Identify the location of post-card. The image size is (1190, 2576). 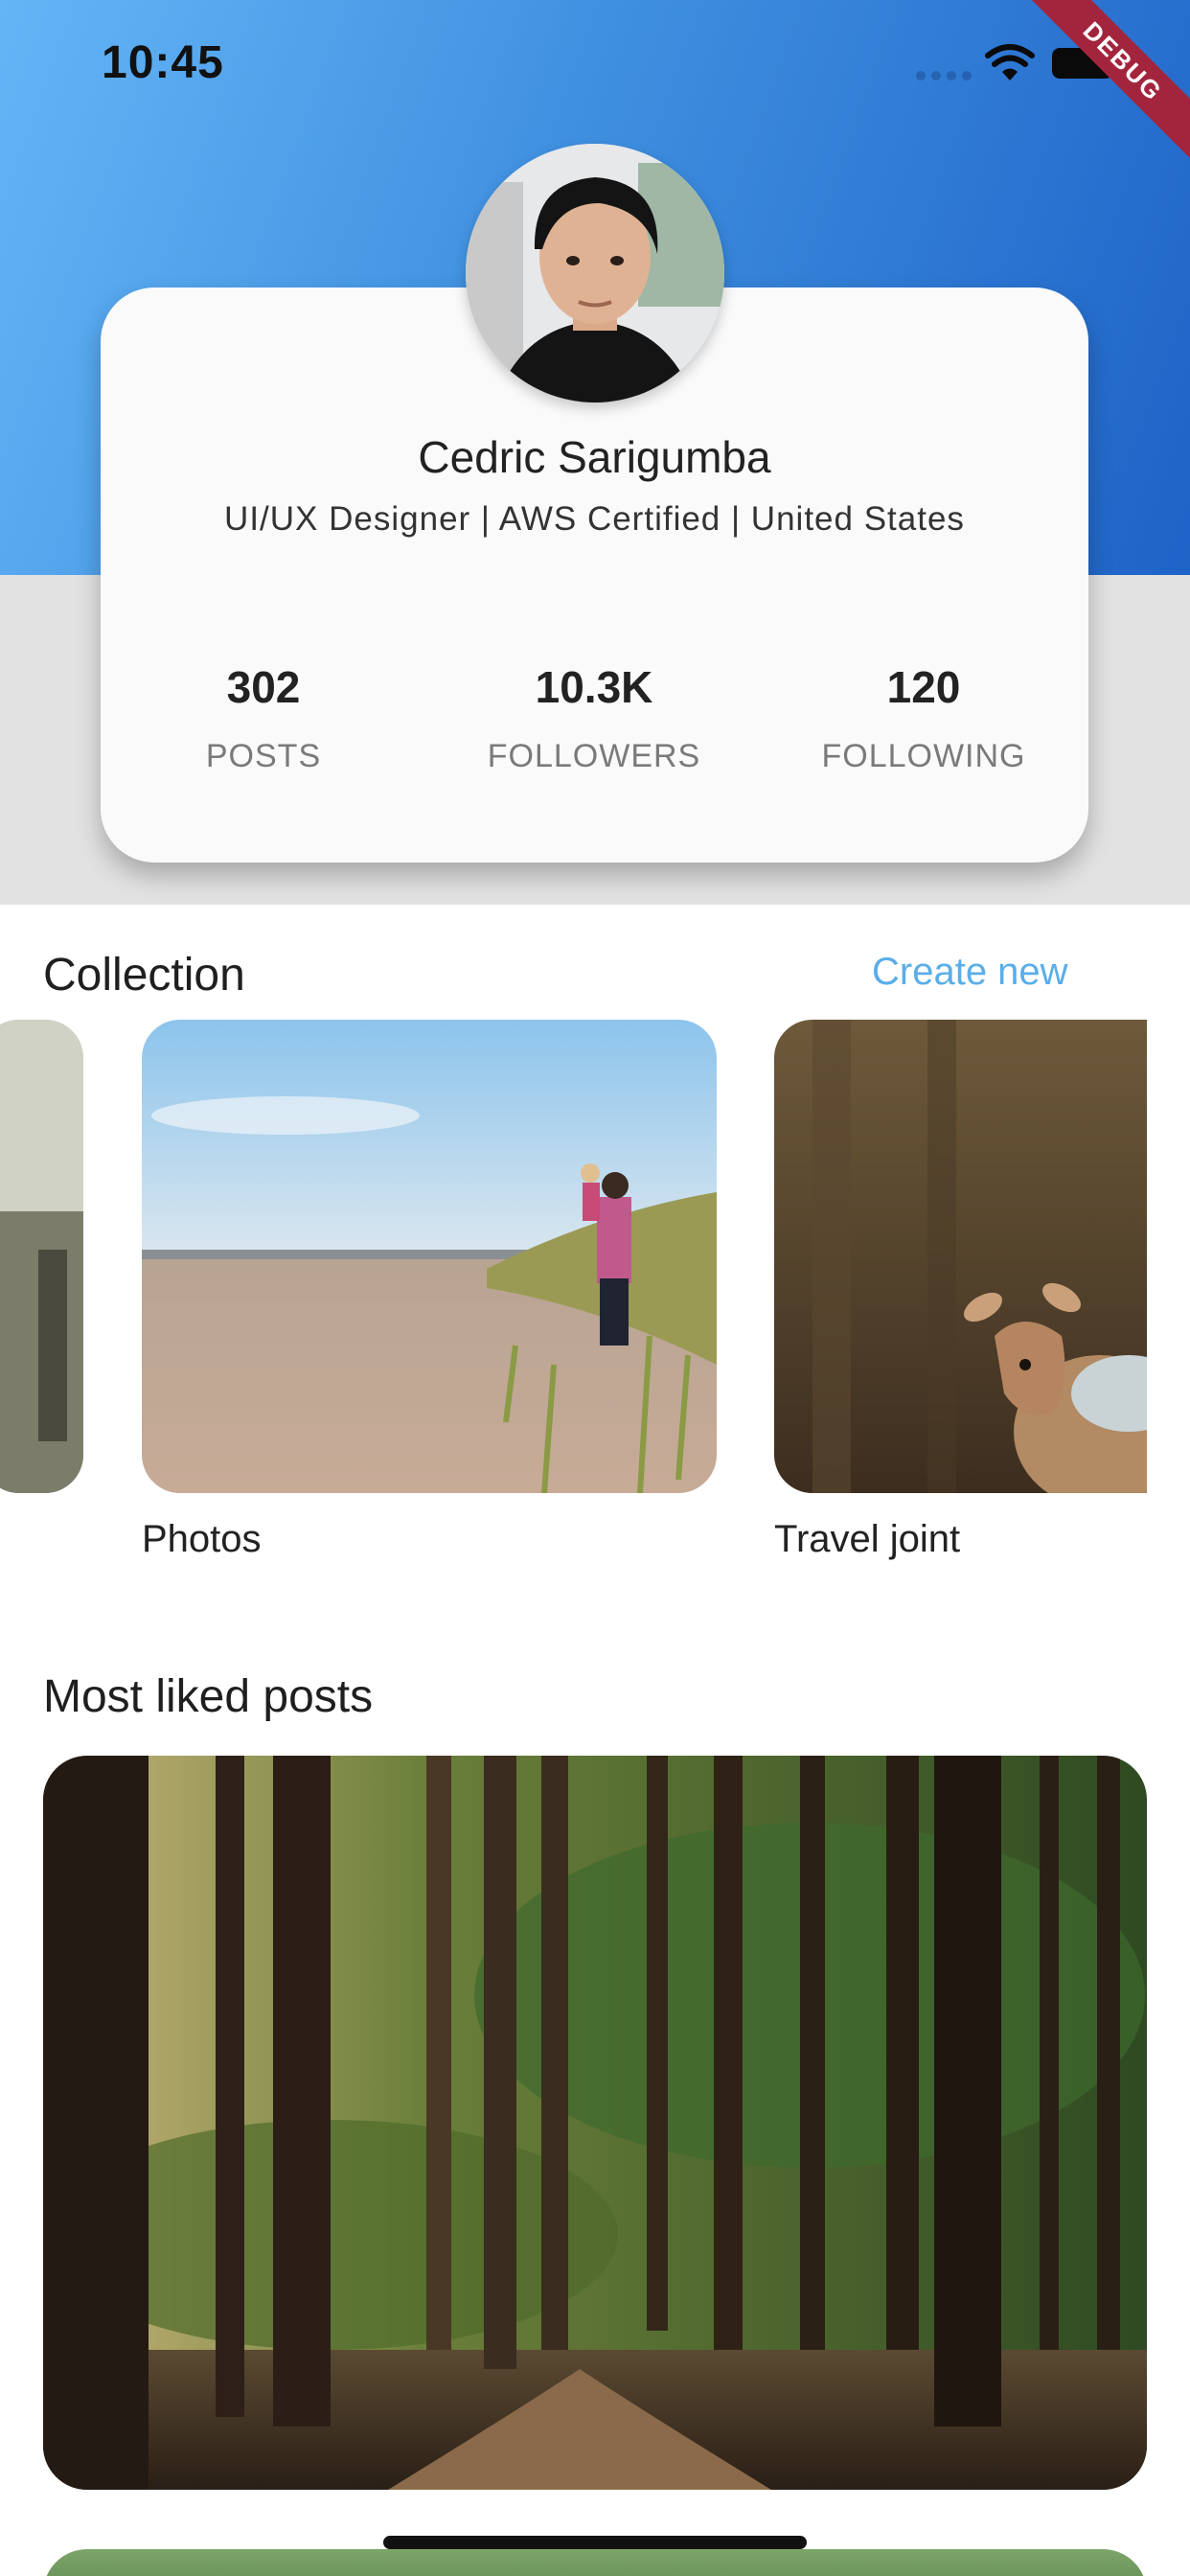
(595, 2562).